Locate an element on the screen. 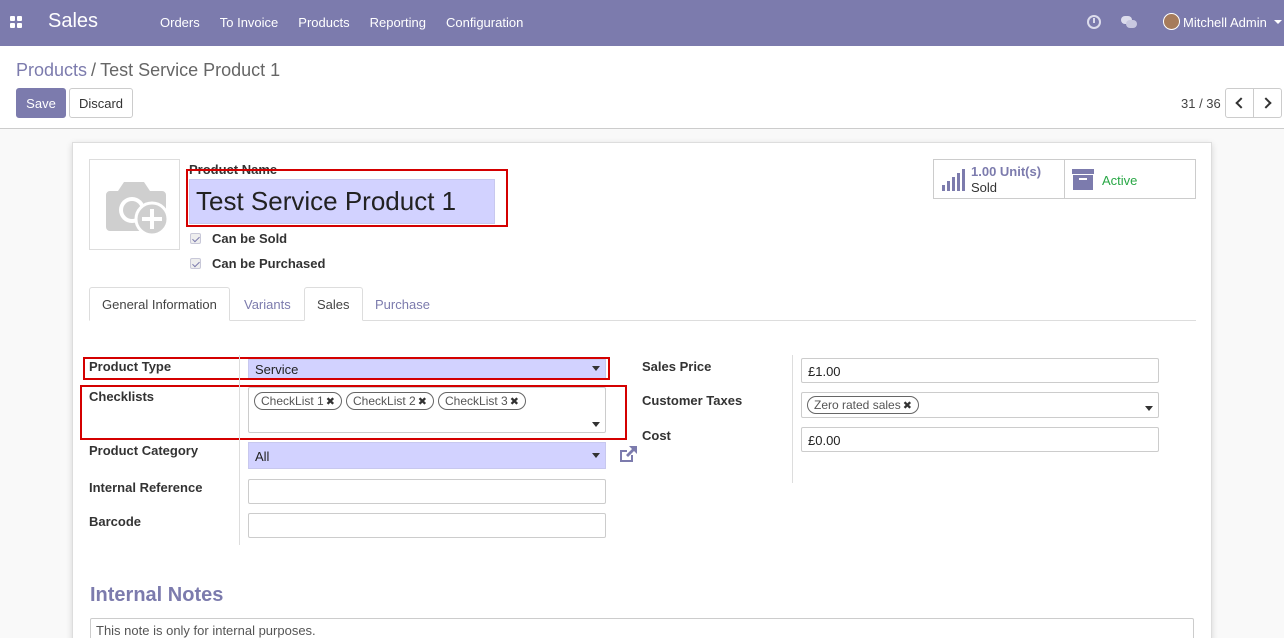  breadcrumb-products-link: Products is located at coordinates (51, 70).